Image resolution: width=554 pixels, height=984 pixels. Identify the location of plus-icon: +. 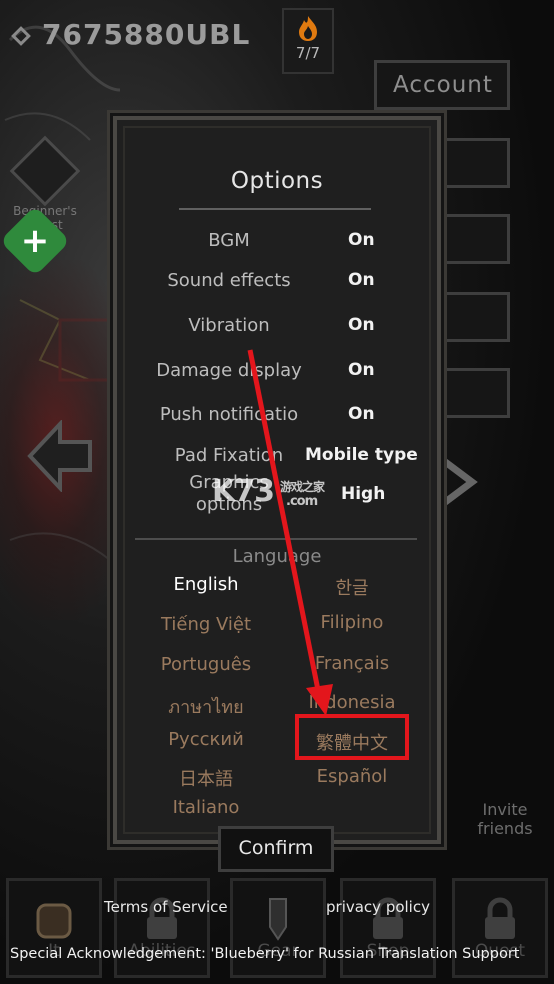
(35, 241).